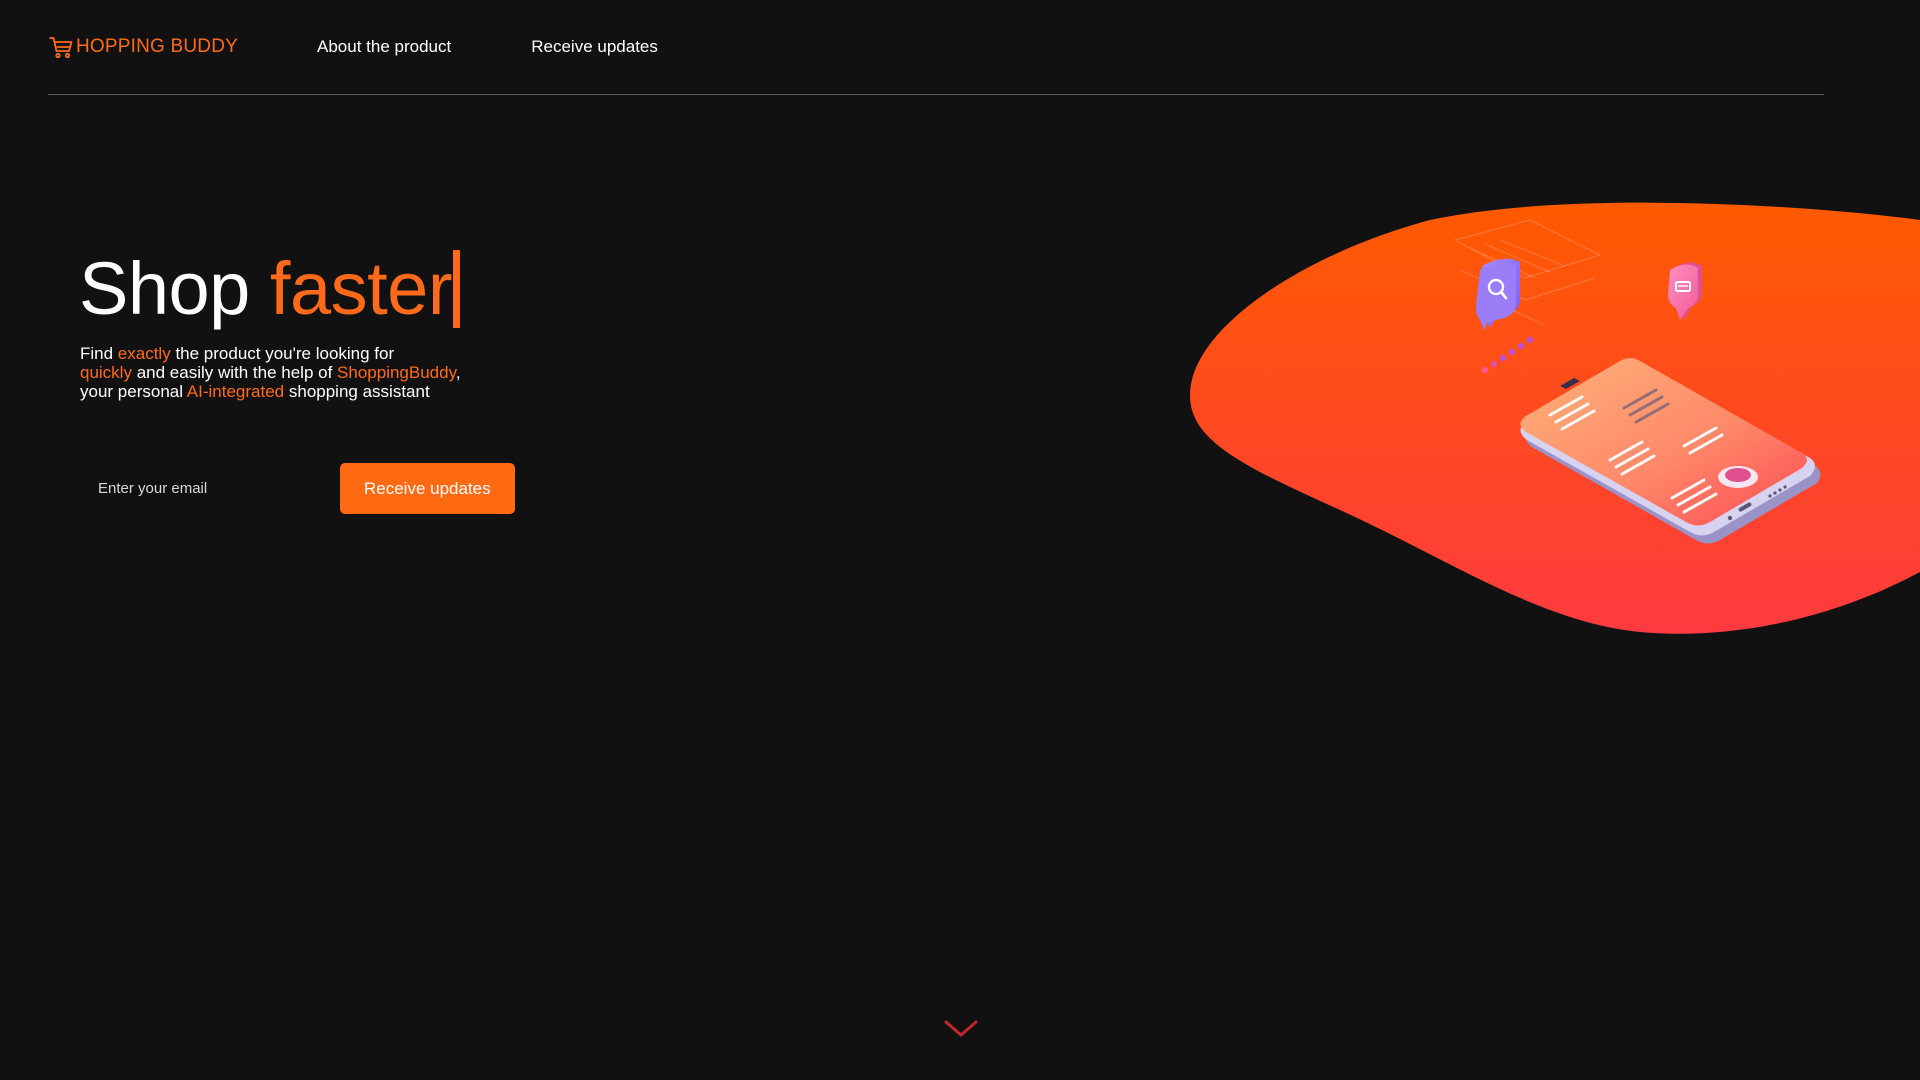 This screenshot has width=1920, height=1080. I want to click on main-nav: About the product Receive updates, so click(487, 47).